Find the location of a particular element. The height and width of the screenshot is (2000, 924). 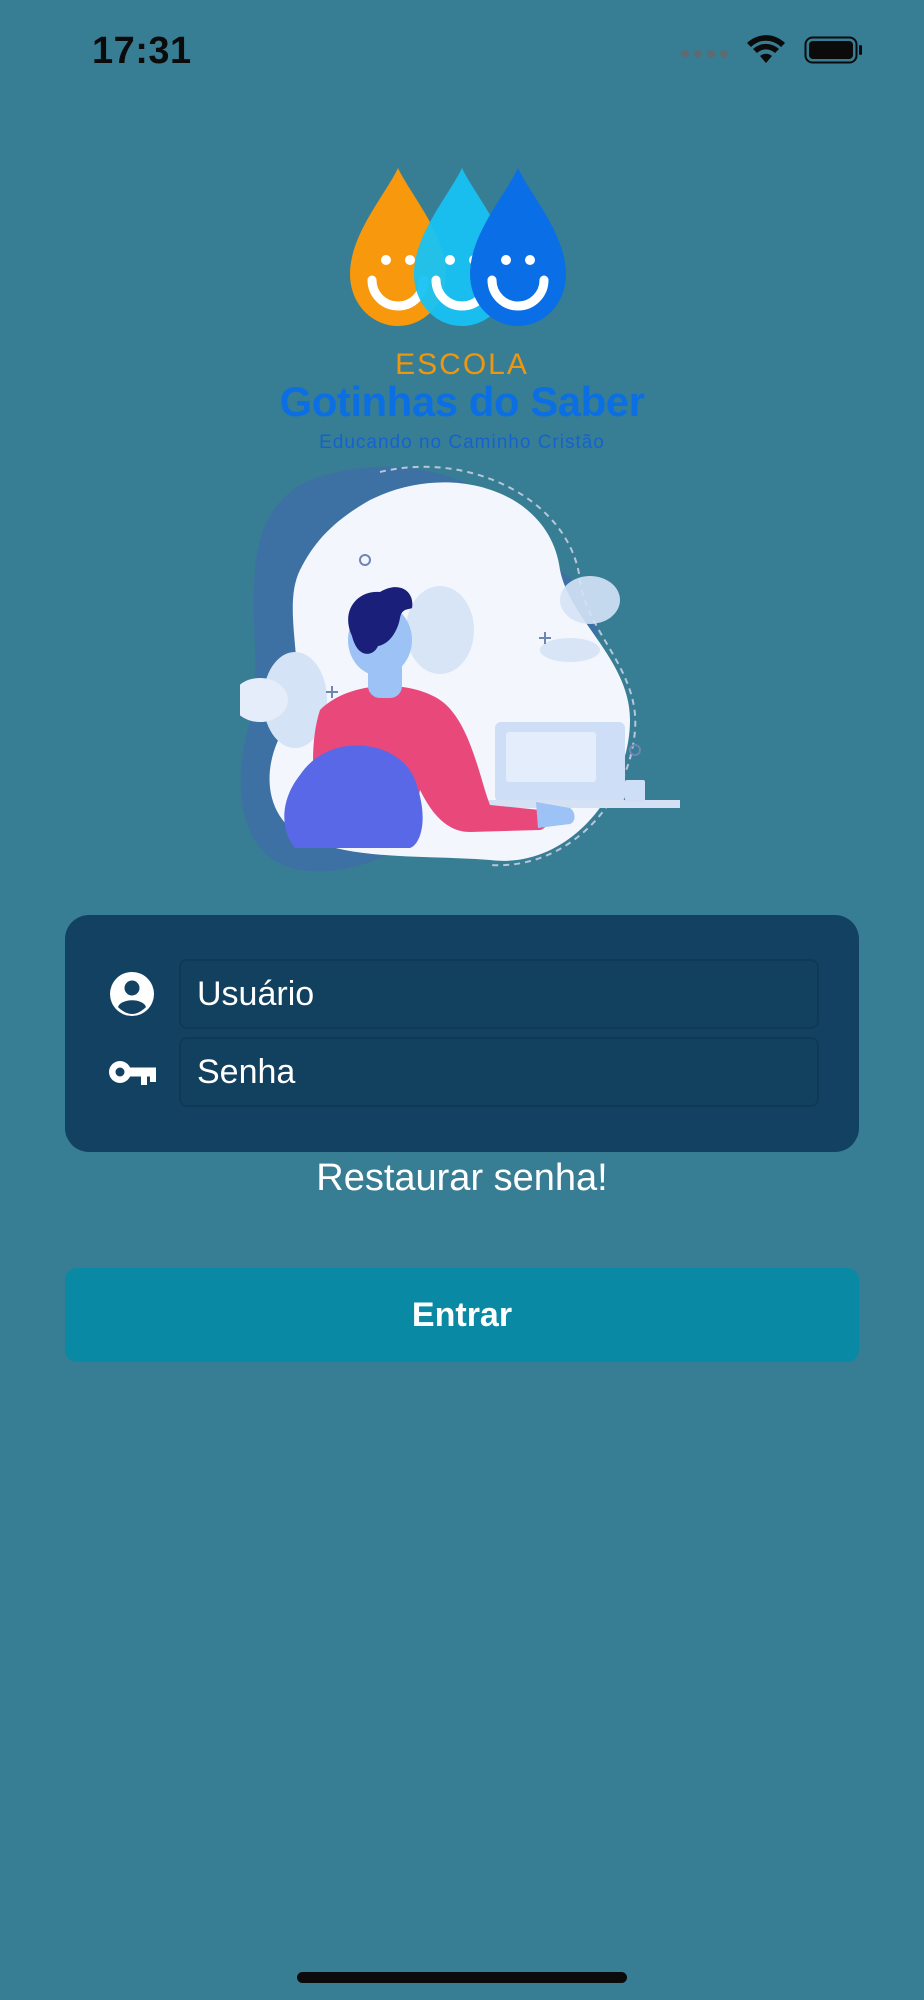

cellular-signal-icon is located at coordinates (704, 54).